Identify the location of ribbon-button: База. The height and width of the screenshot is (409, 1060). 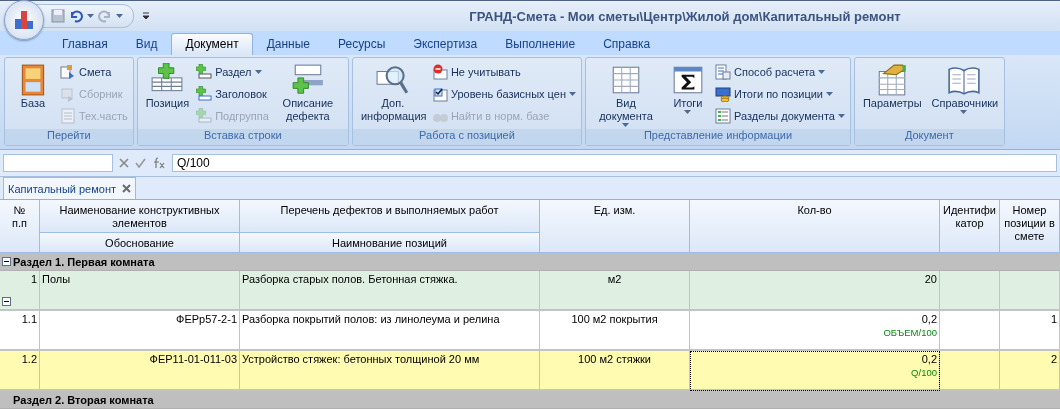
(33, 95).